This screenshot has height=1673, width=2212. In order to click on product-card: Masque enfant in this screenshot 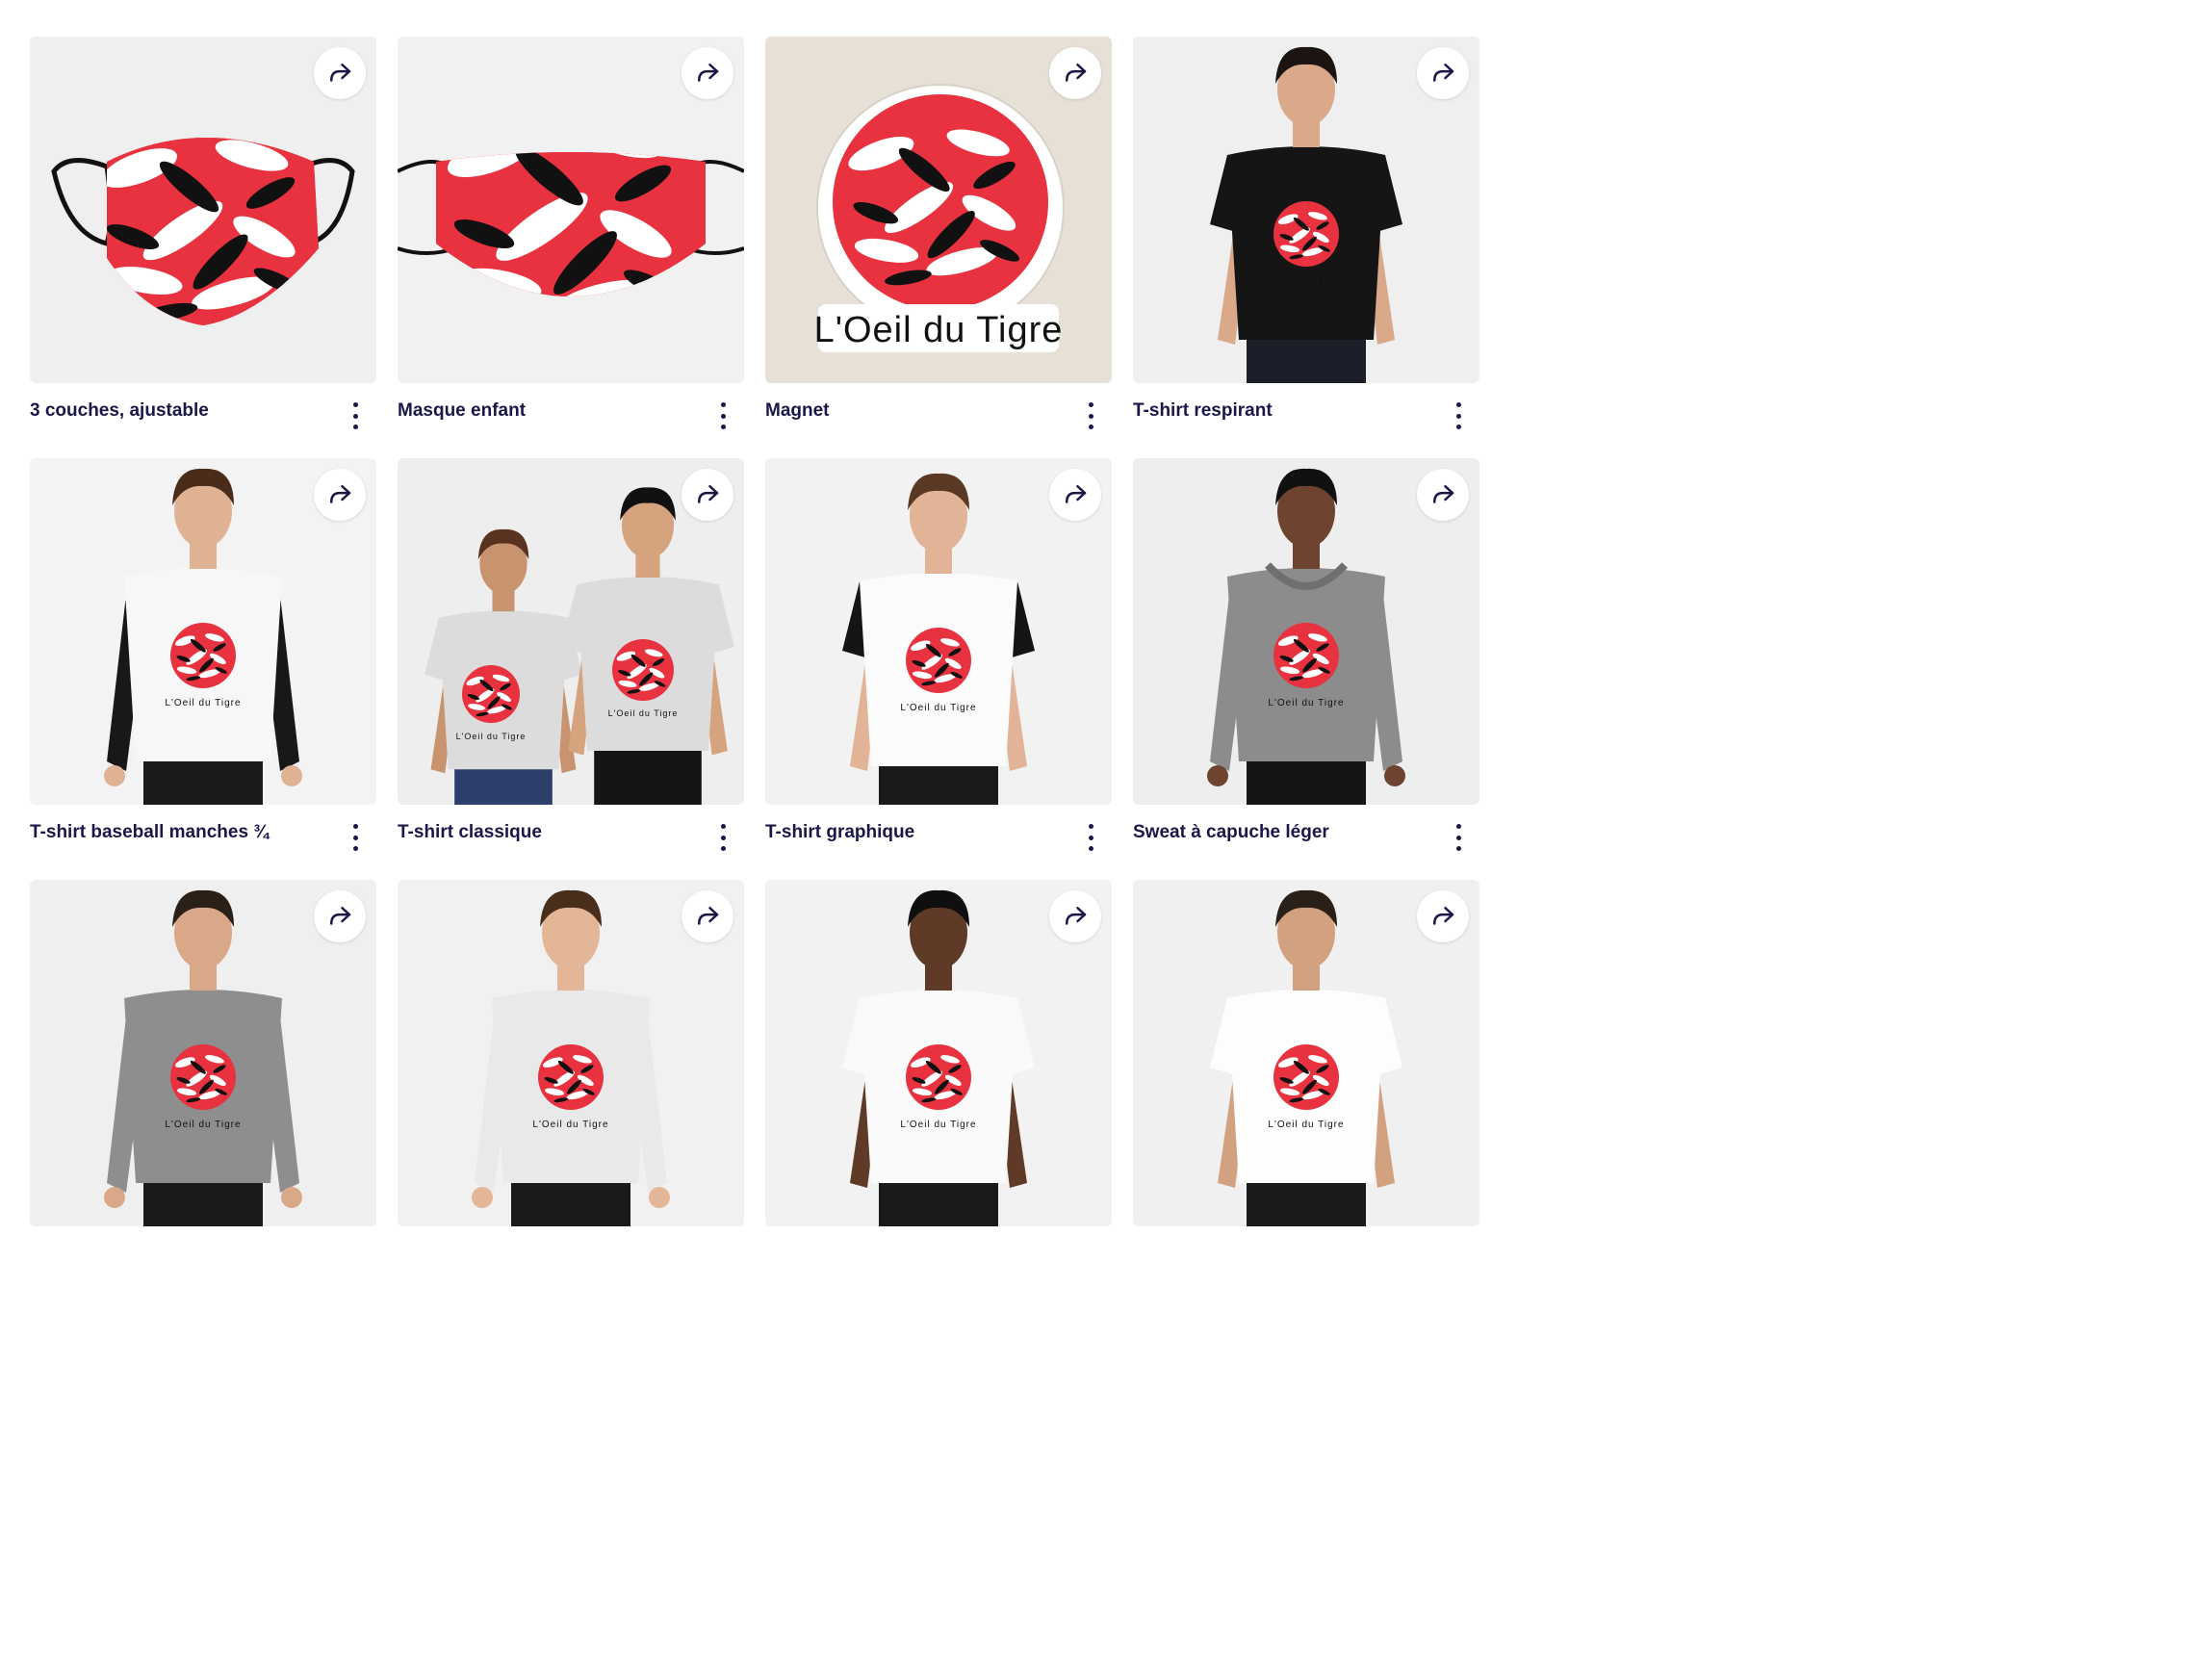, I will do `click(571, 247)`.